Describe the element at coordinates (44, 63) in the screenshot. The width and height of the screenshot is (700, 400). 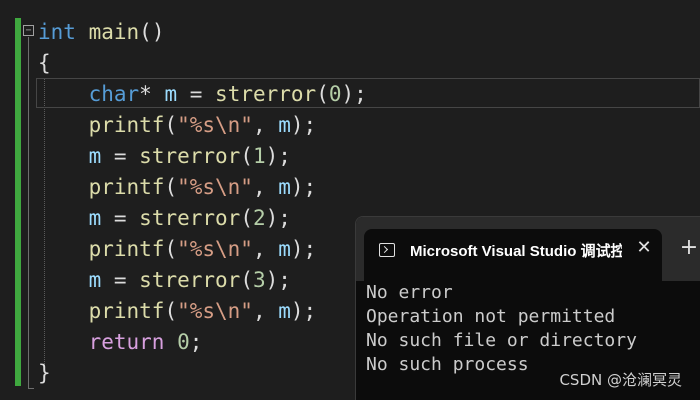
I see `code-token: {` at that location.